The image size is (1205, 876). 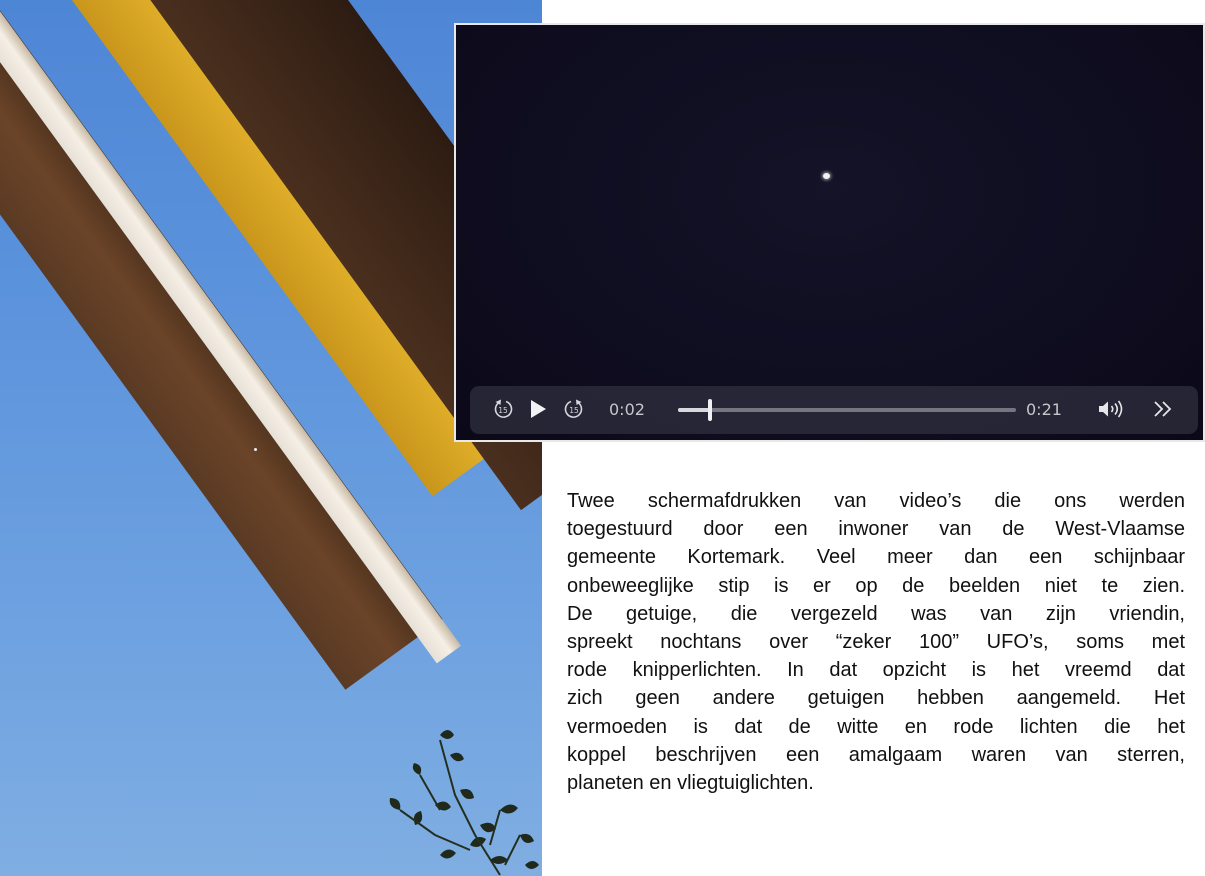 What do you see at coordinates (690, 783) in the screenshot?
I see `caption-line: planeten en vliegtuiglichten.` at bounding box center [690, 783].